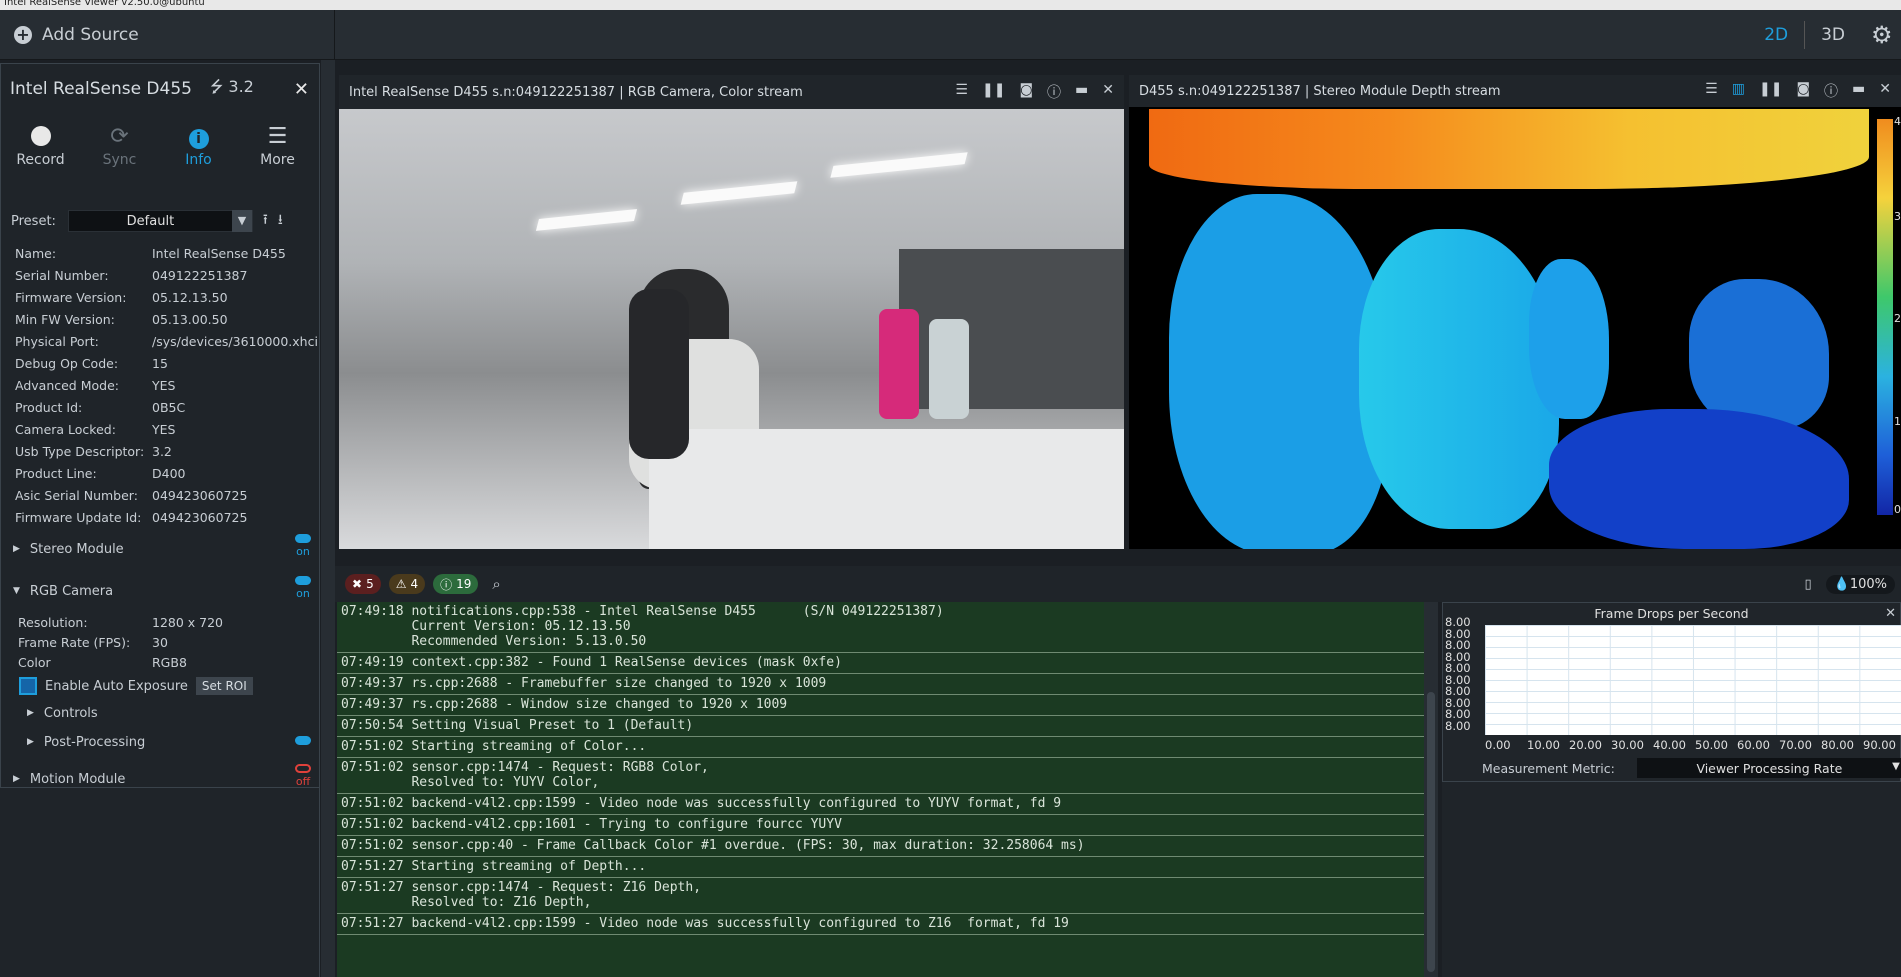 The height and width of the screenshot is (977, 1901). What do you see at coordinates (160, 622) in the screenshot?
I see `resolution-row: Resolution: 1280 x 720` at bounding box center [160, 622].